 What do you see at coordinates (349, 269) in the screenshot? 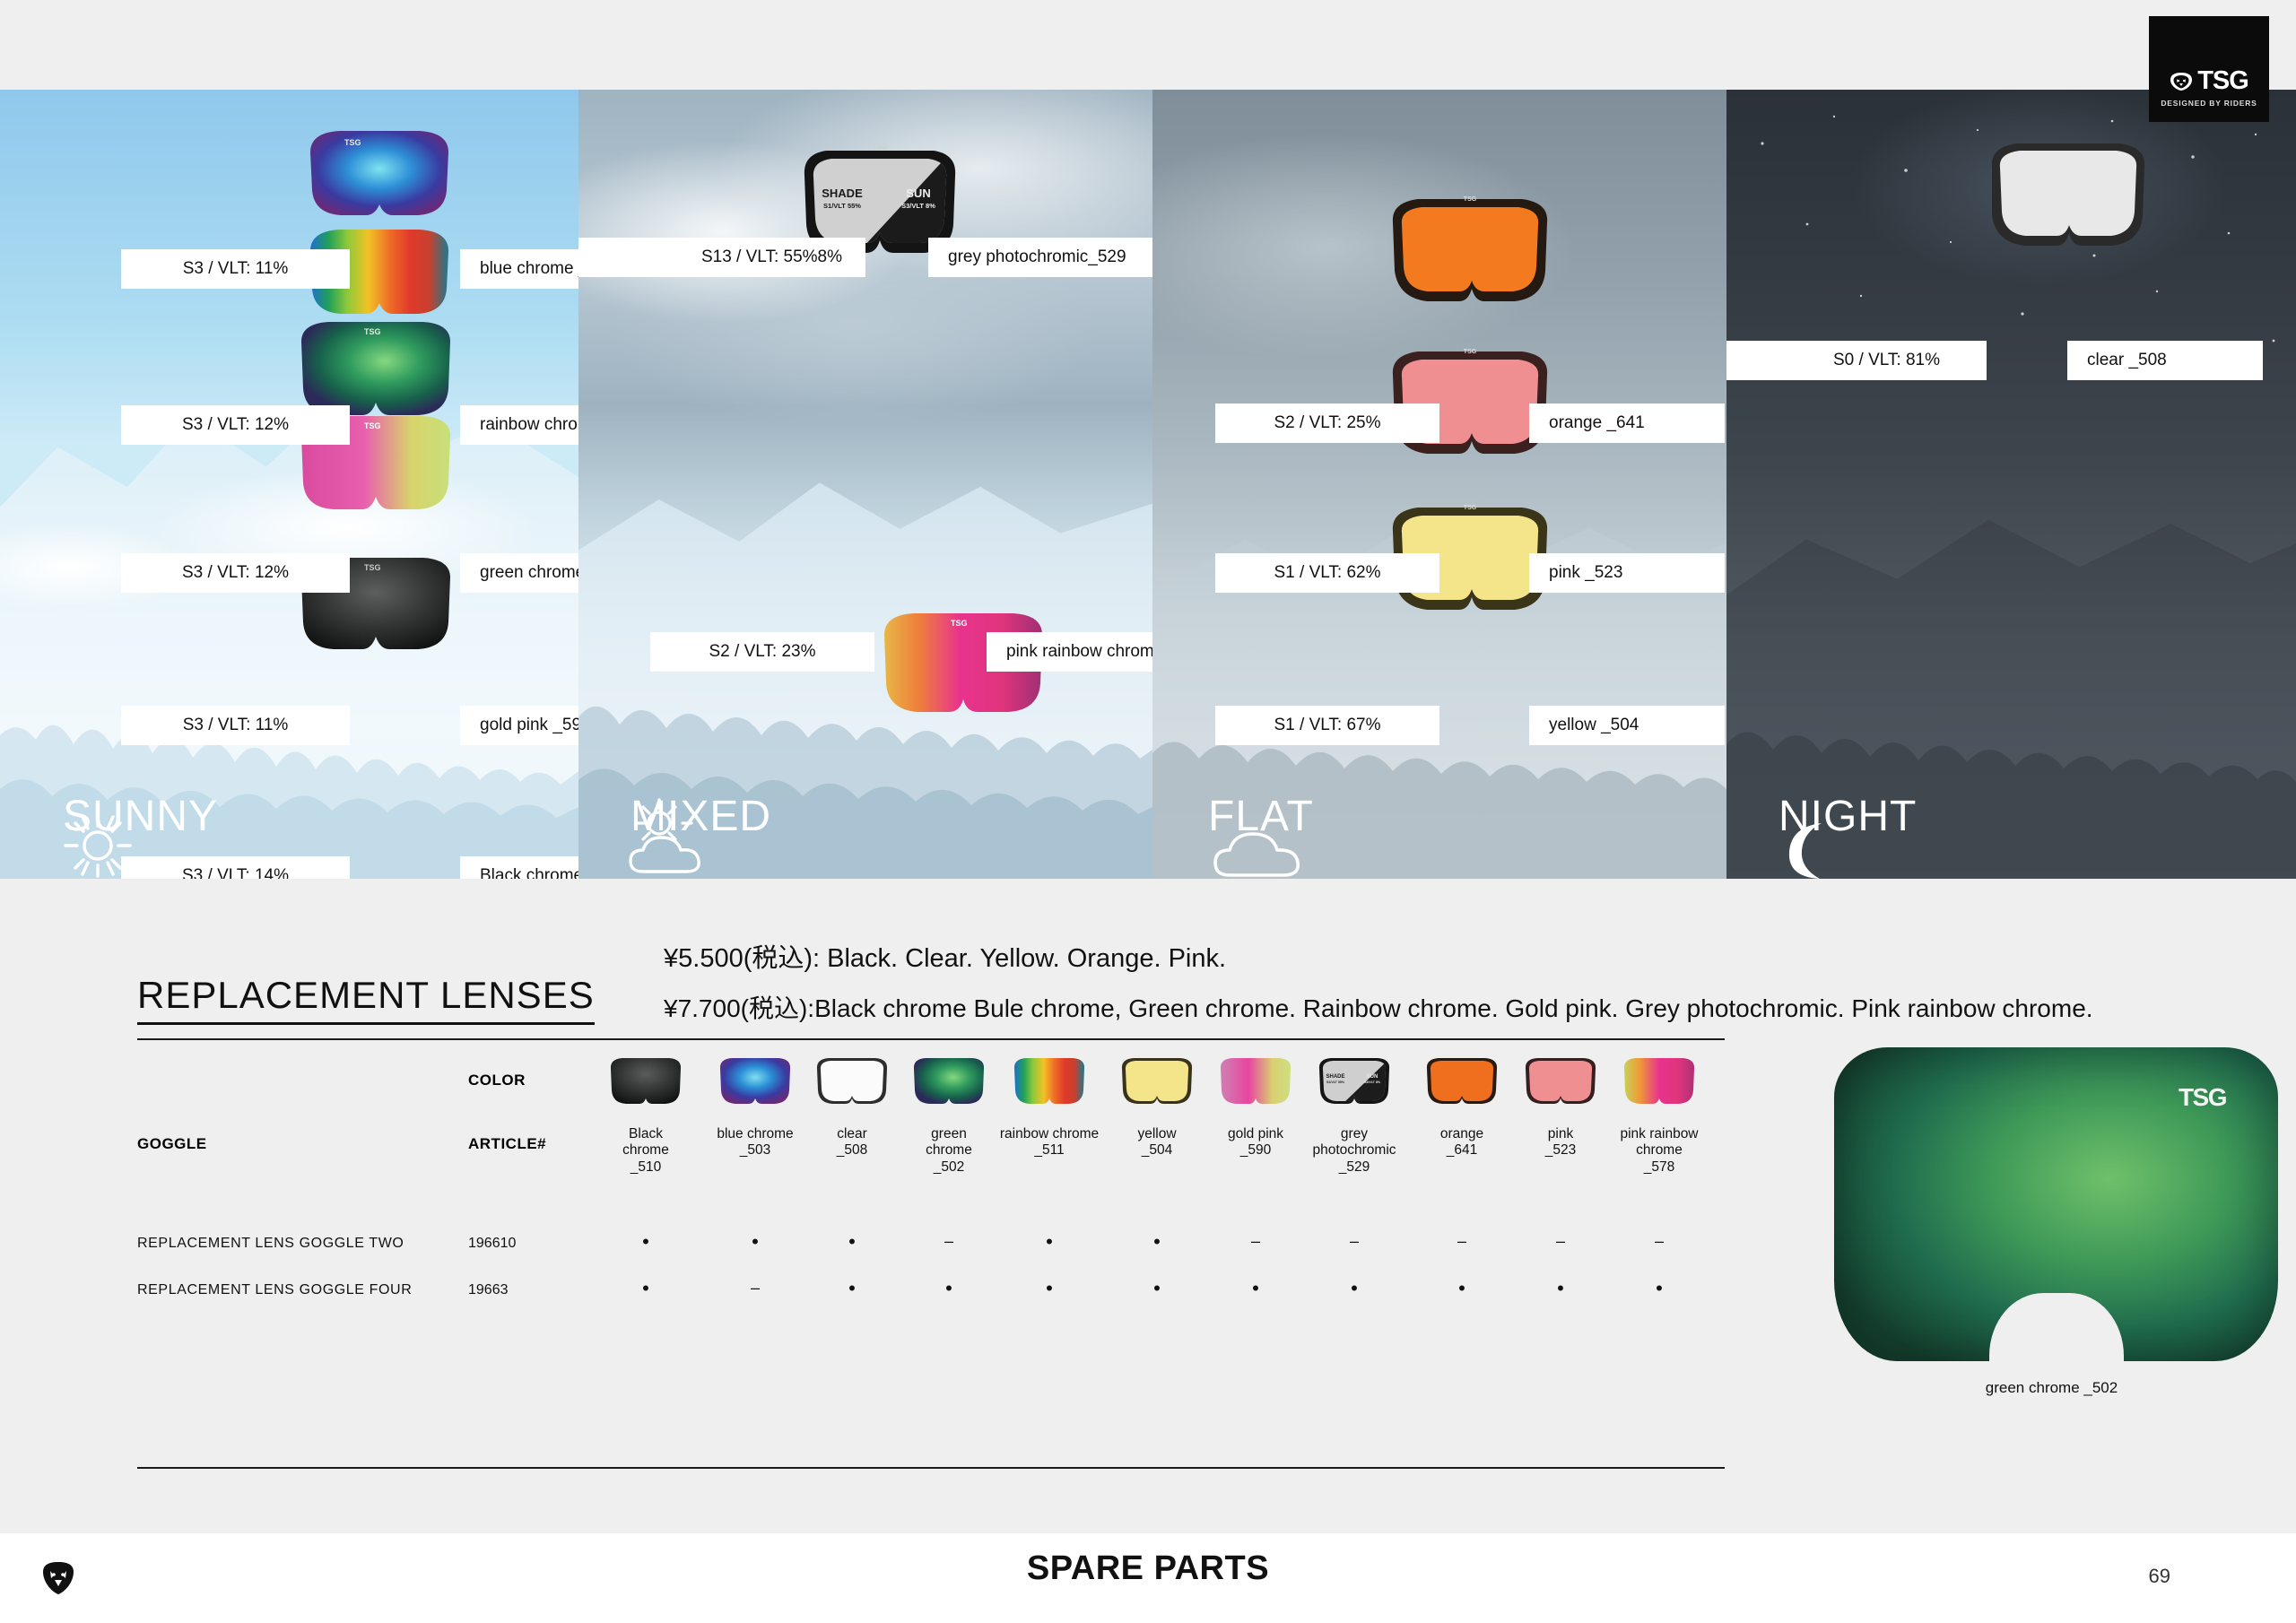
I see `callout-blue-chrome: S3 / VLT: 11% blue chrome _503` at bounding box center [349, 269].